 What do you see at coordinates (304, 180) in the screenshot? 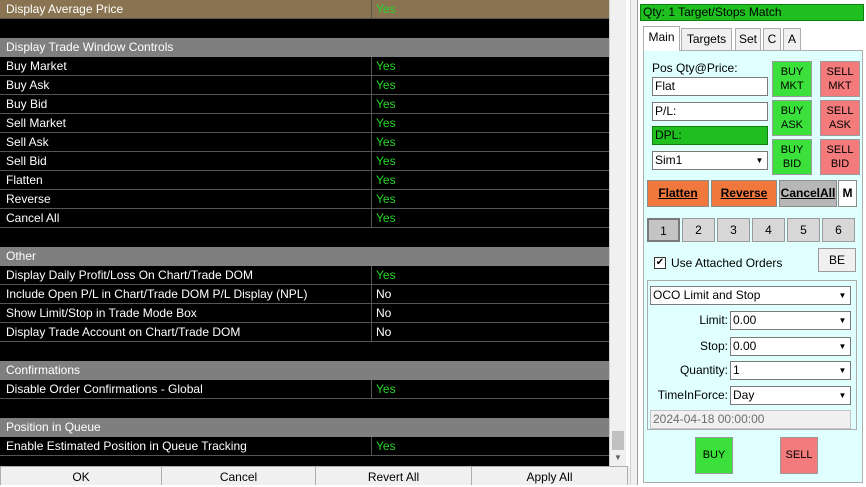
I see `setting-row: Flatten Yes` at bounding box center [304, 180].